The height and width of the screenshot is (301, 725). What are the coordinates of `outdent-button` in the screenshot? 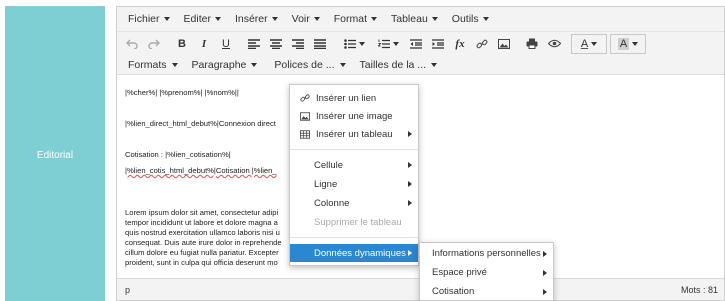 It's located at (416, 44).